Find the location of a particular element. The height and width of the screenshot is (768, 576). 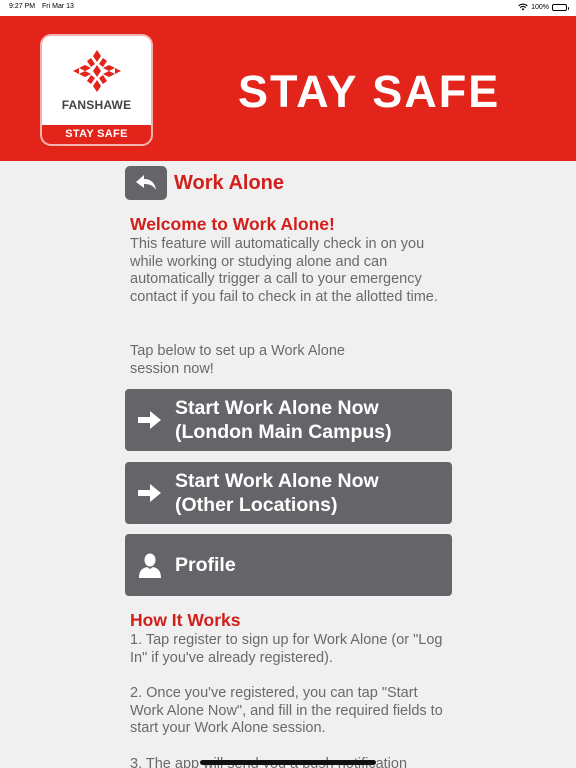

fanshawe-logo: FANSHAWE STAY SAFE is located at coordinates (96, 90).